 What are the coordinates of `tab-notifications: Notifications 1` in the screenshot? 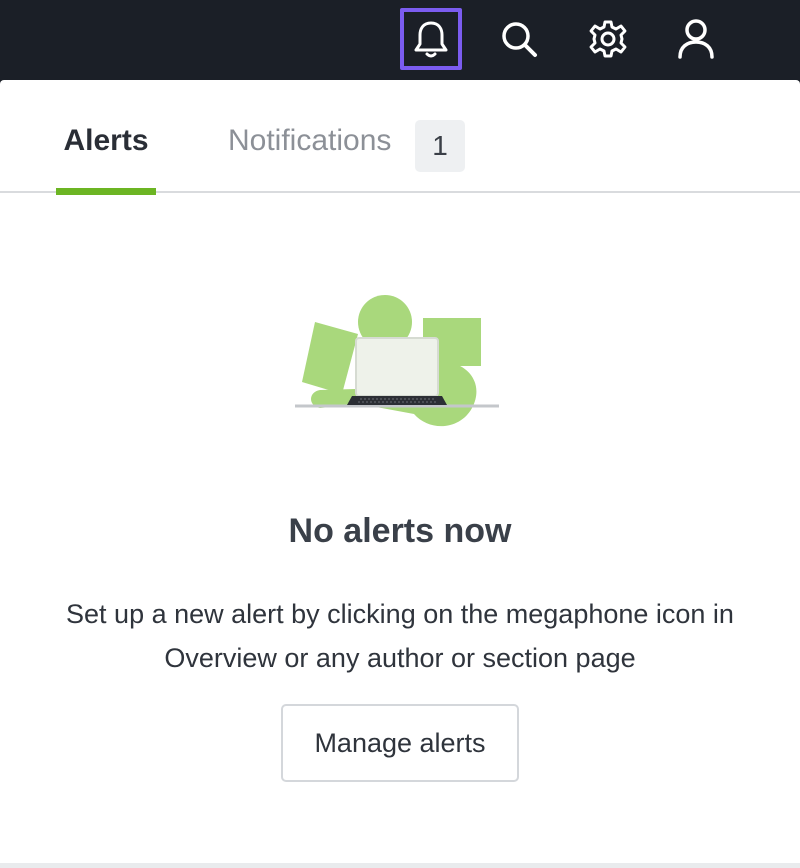 It's located at (348, 136).